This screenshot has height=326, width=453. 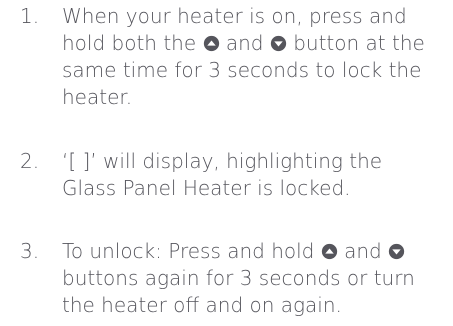 I want to click on step-line: ‘[ ]’ will display, highlighting the, so click(x=252, y=161).